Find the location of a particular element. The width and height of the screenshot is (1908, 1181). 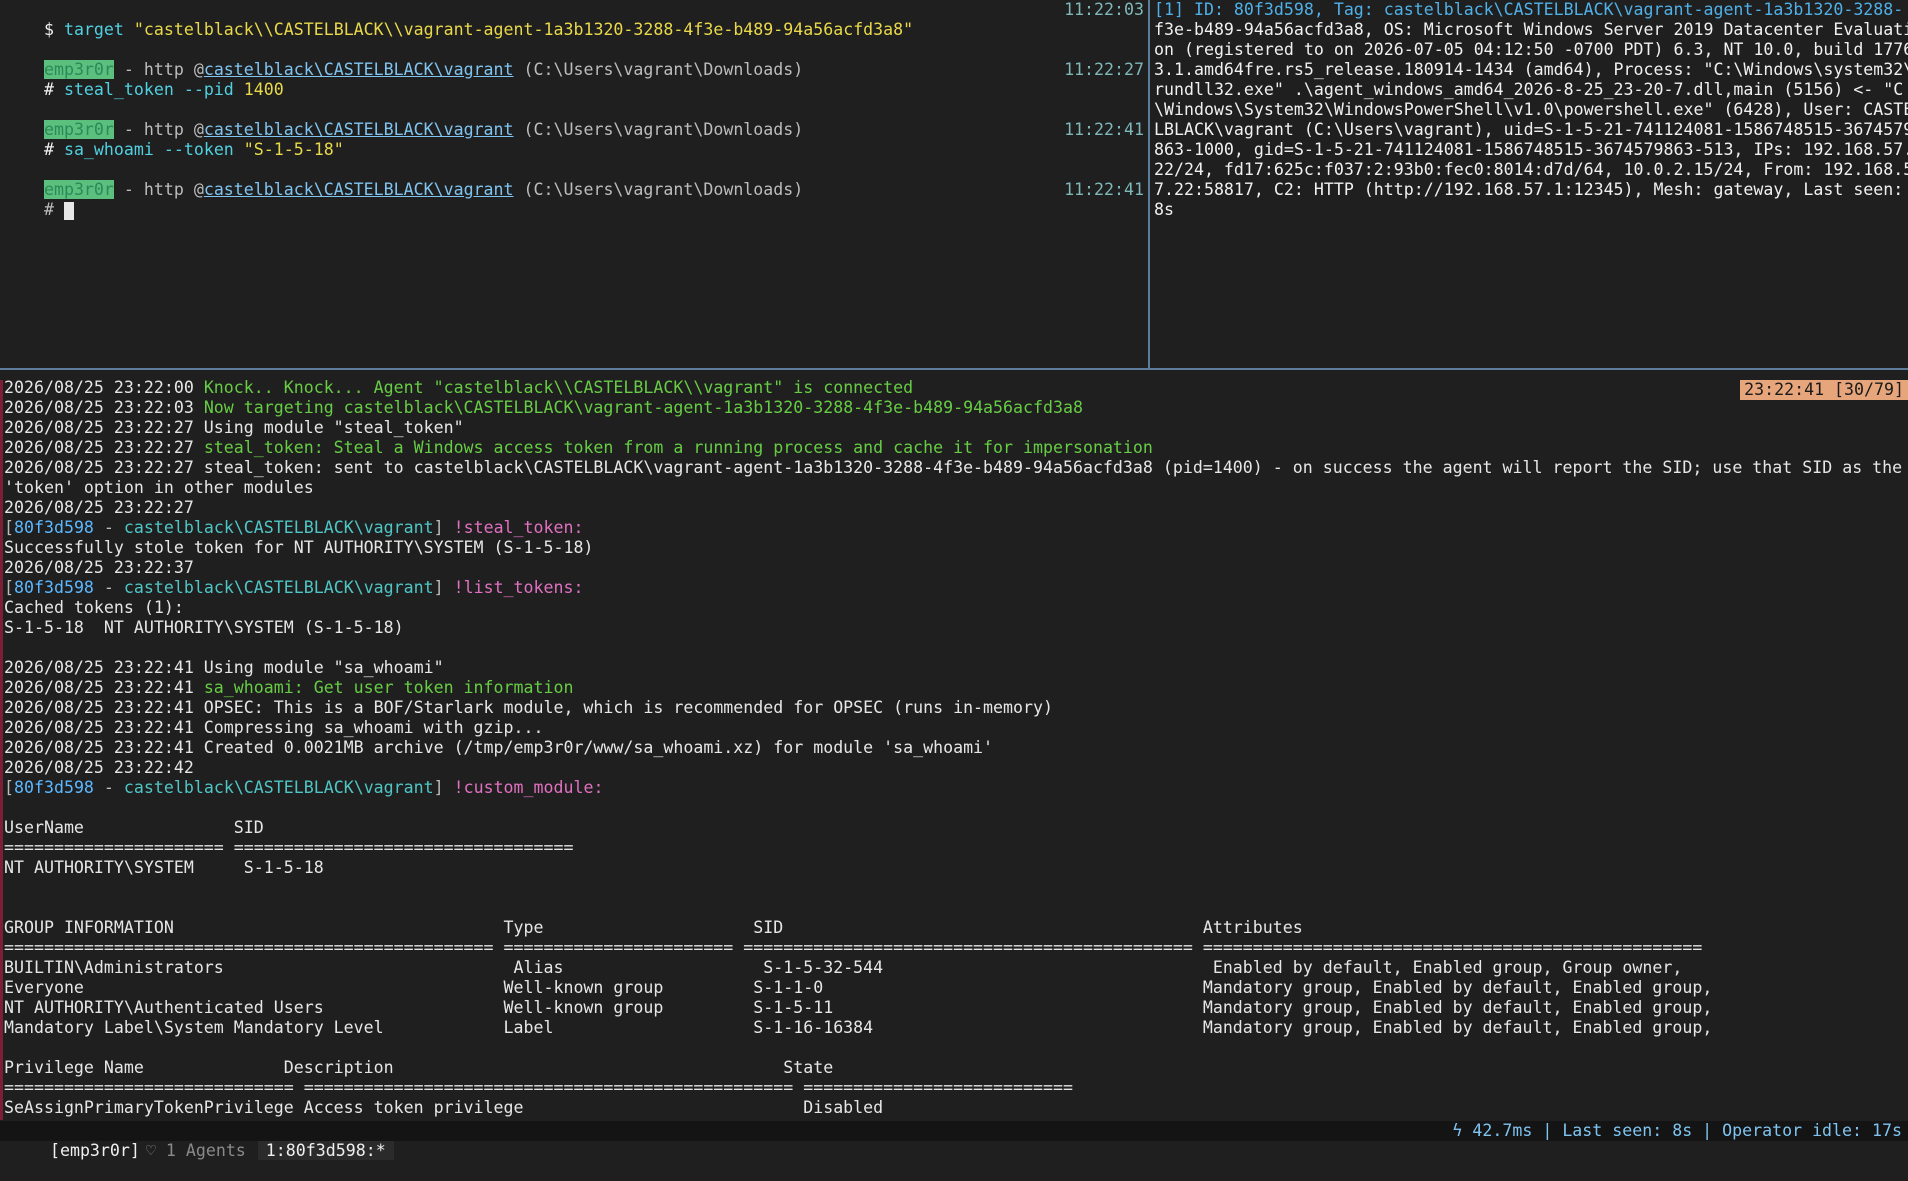

response-command: !custom_module: is located at coordinates (528, 787).